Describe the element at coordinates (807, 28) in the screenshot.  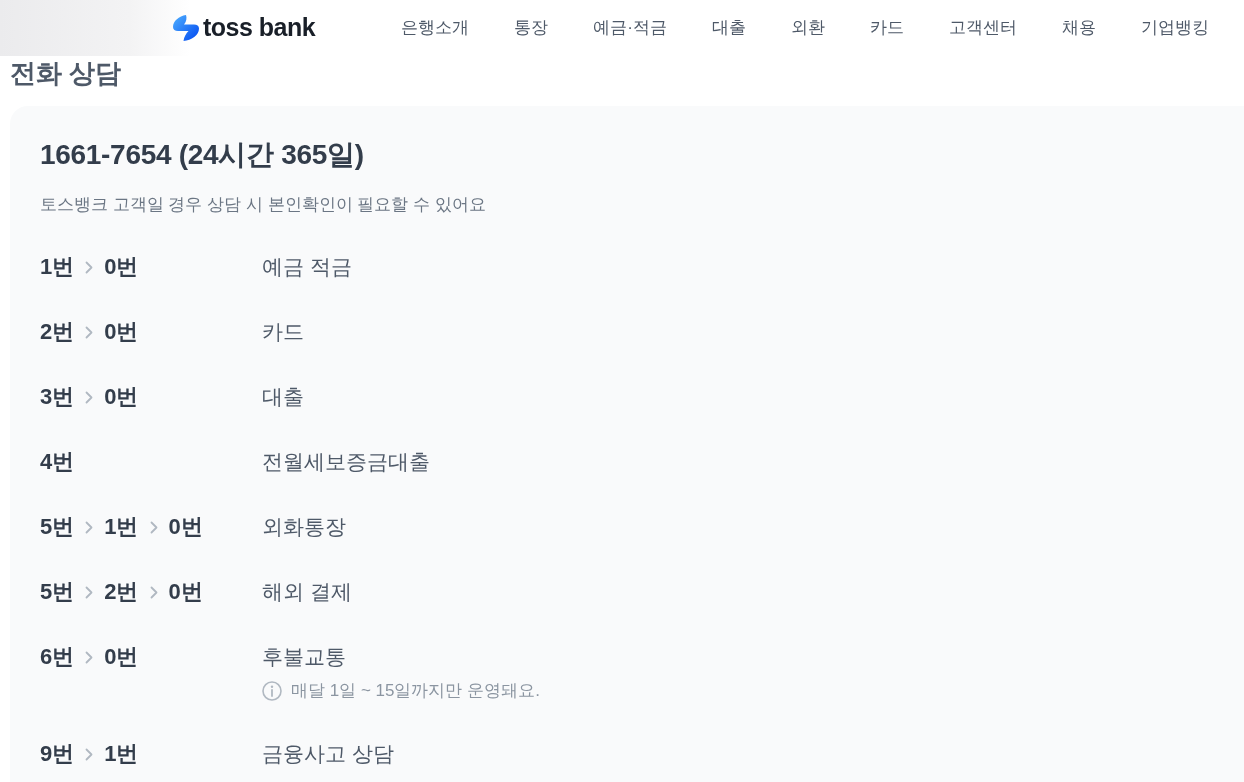
I see `nav-link: 외환` at that location.